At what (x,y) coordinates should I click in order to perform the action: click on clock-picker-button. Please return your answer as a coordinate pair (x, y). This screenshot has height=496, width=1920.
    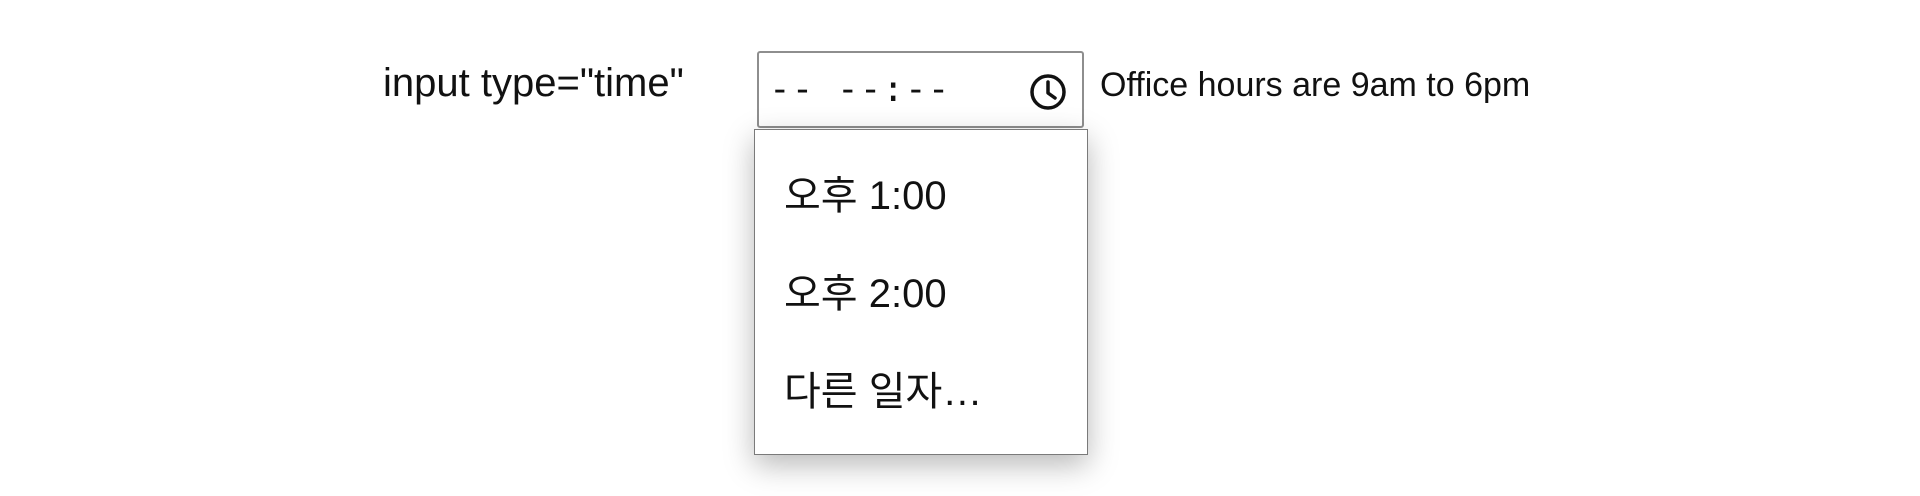
    Looking at the image, I should click on (1048, 92).